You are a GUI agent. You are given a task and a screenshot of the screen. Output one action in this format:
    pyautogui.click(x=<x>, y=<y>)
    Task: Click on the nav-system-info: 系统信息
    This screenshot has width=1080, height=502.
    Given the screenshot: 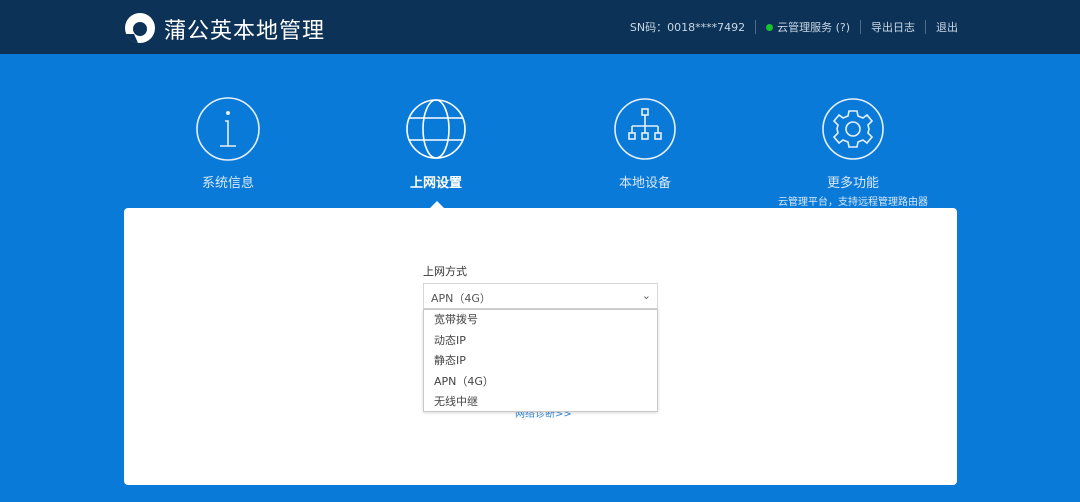 What is the action you would take?
    pyautogui.click(x=228, y=143)
    